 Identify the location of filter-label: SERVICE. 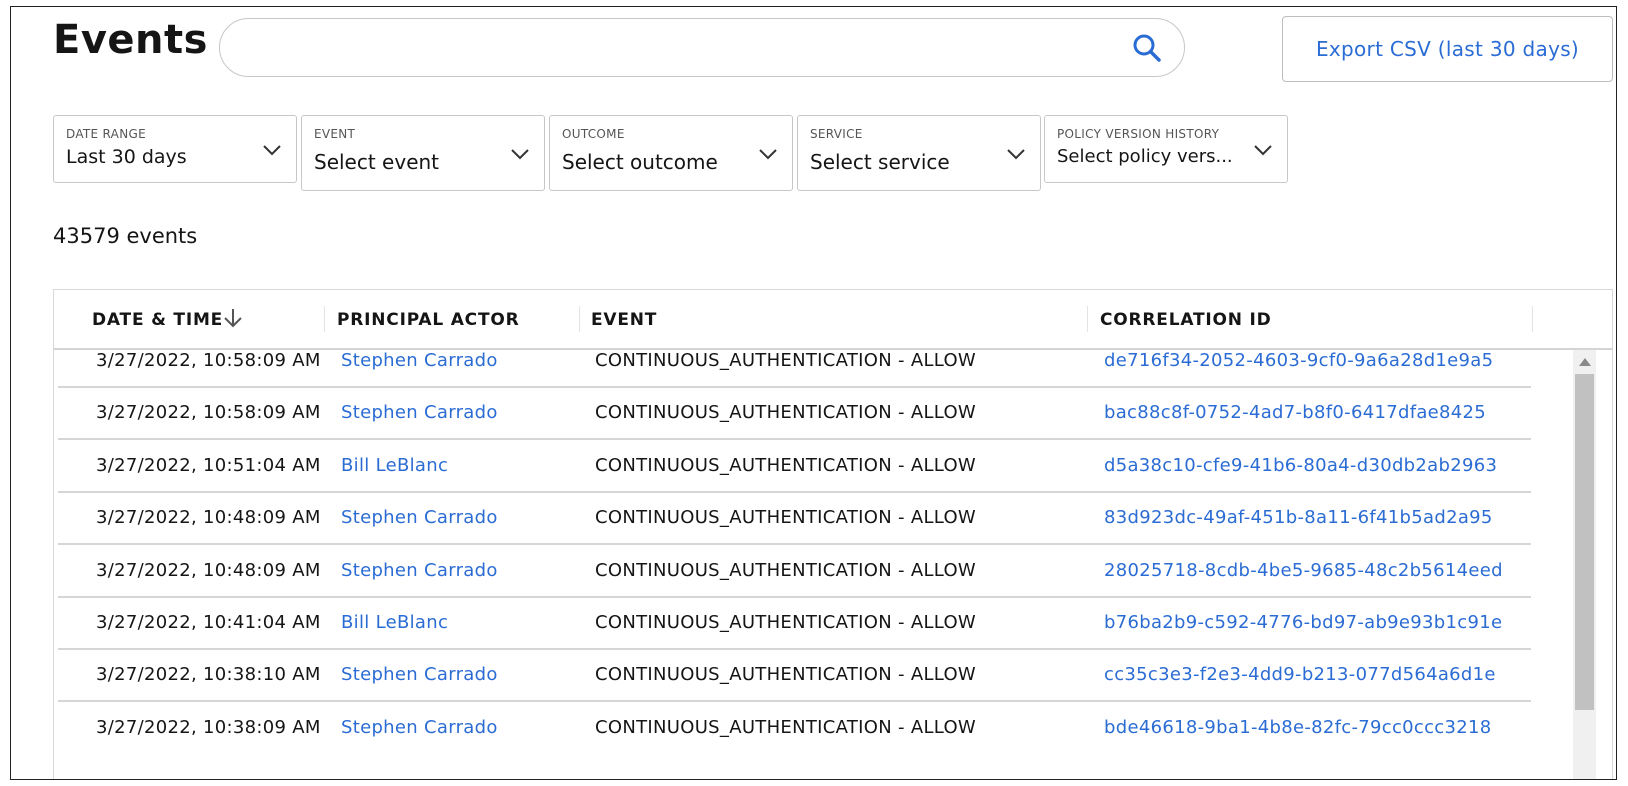
(836, 134).